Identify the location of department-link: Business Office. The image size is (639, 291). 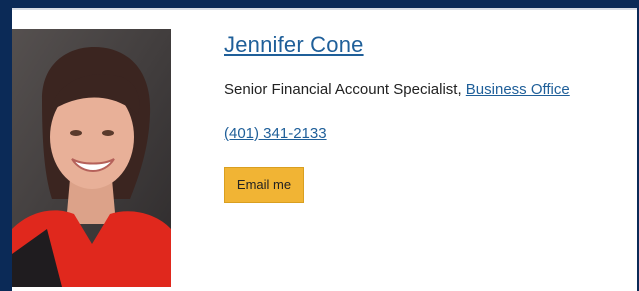
(518, 89).